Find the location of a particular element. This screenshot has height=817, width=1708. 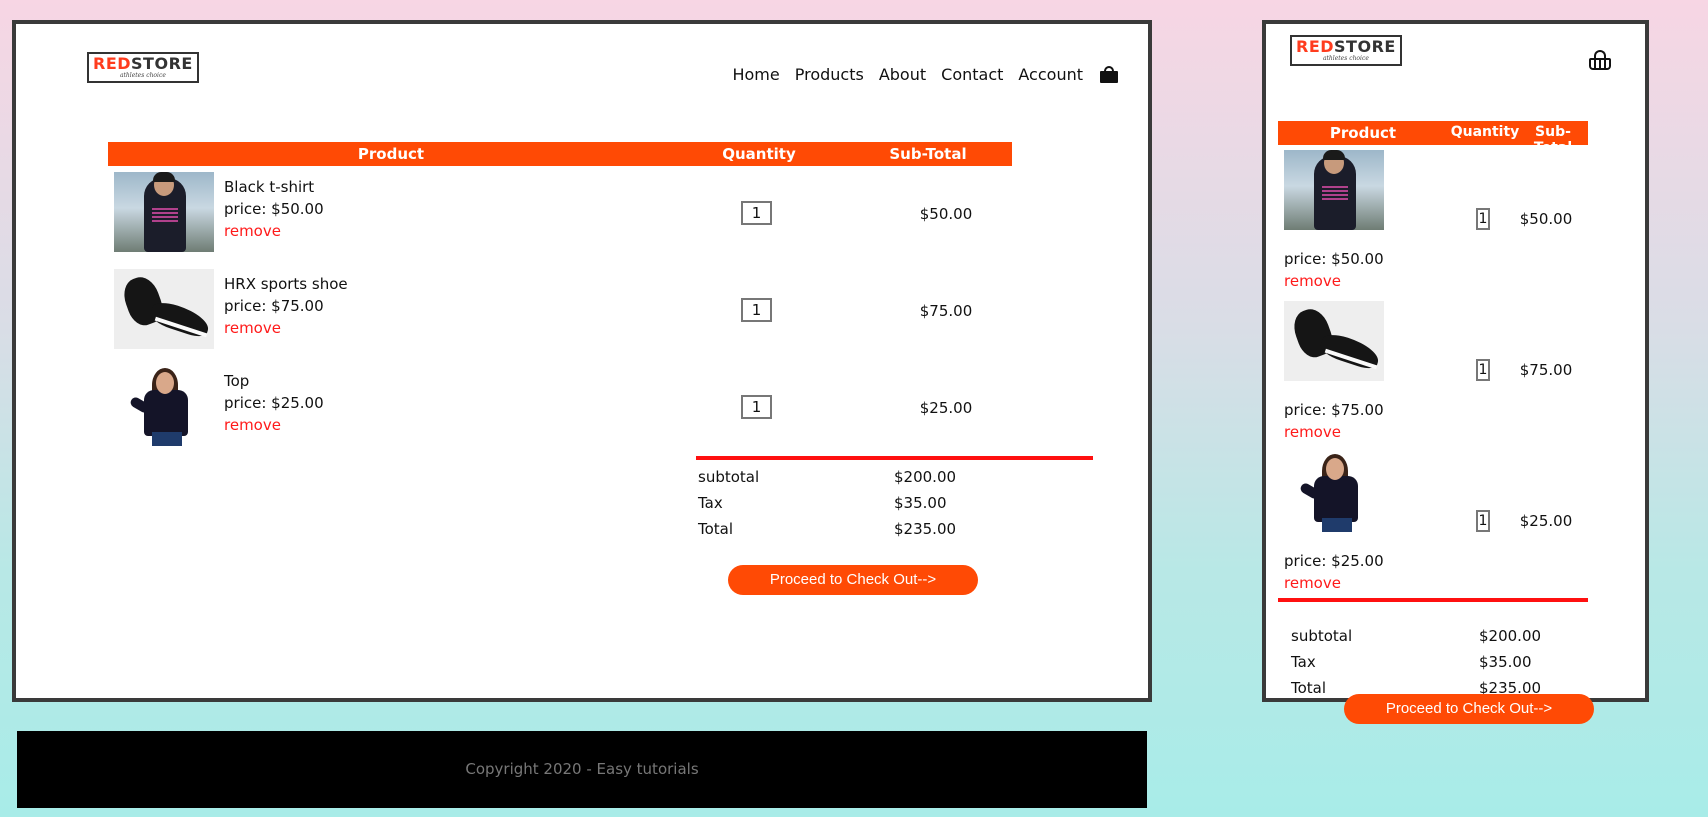

cart-item-info: Black t-shirt price: $50.00 remove is located at coordinates (274, 209).